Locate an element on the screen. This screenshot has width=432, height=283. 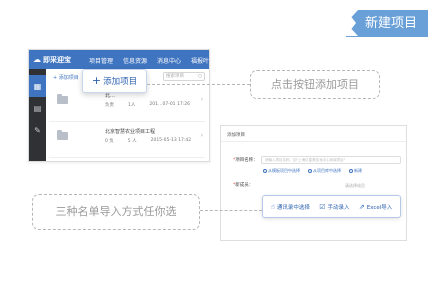
form-title: 添加项目 is located at coordinates (236, 135).